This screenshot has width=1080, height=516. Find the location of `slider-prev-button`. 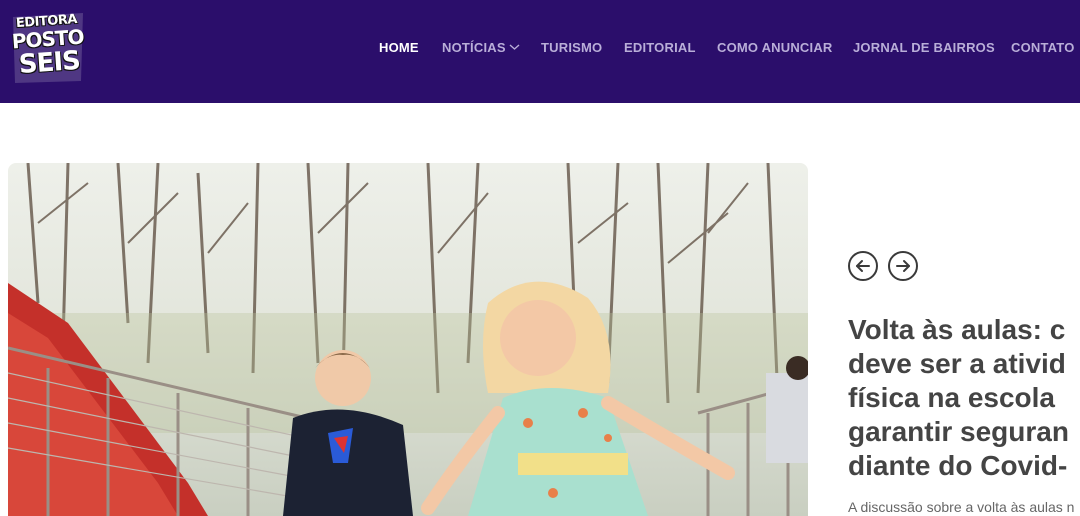

slider-prev-button is located at coordinates (863, 266).